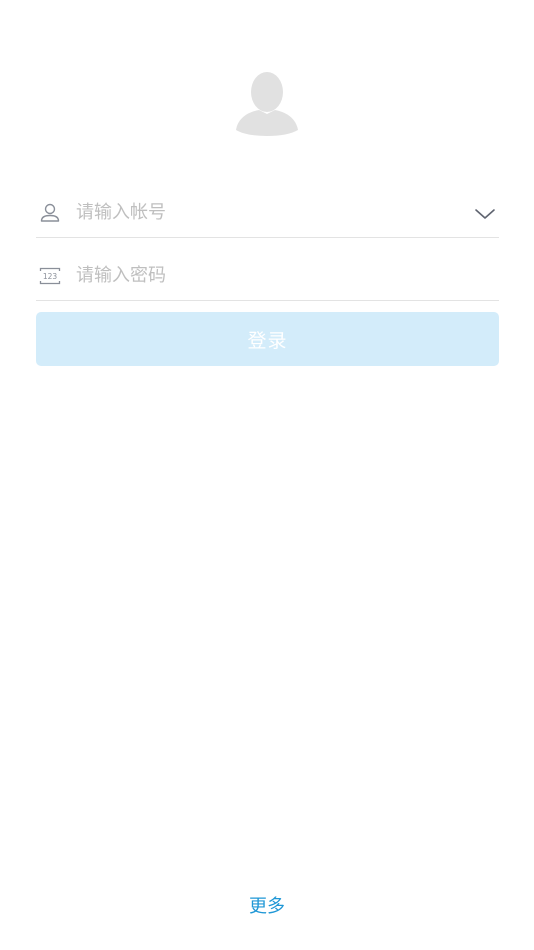 The width and height of the screenshot is (534, 950). What do you see at coordinates (271, 212) in the screenshot?
I see `account-input` at bounding box center [271, 212].